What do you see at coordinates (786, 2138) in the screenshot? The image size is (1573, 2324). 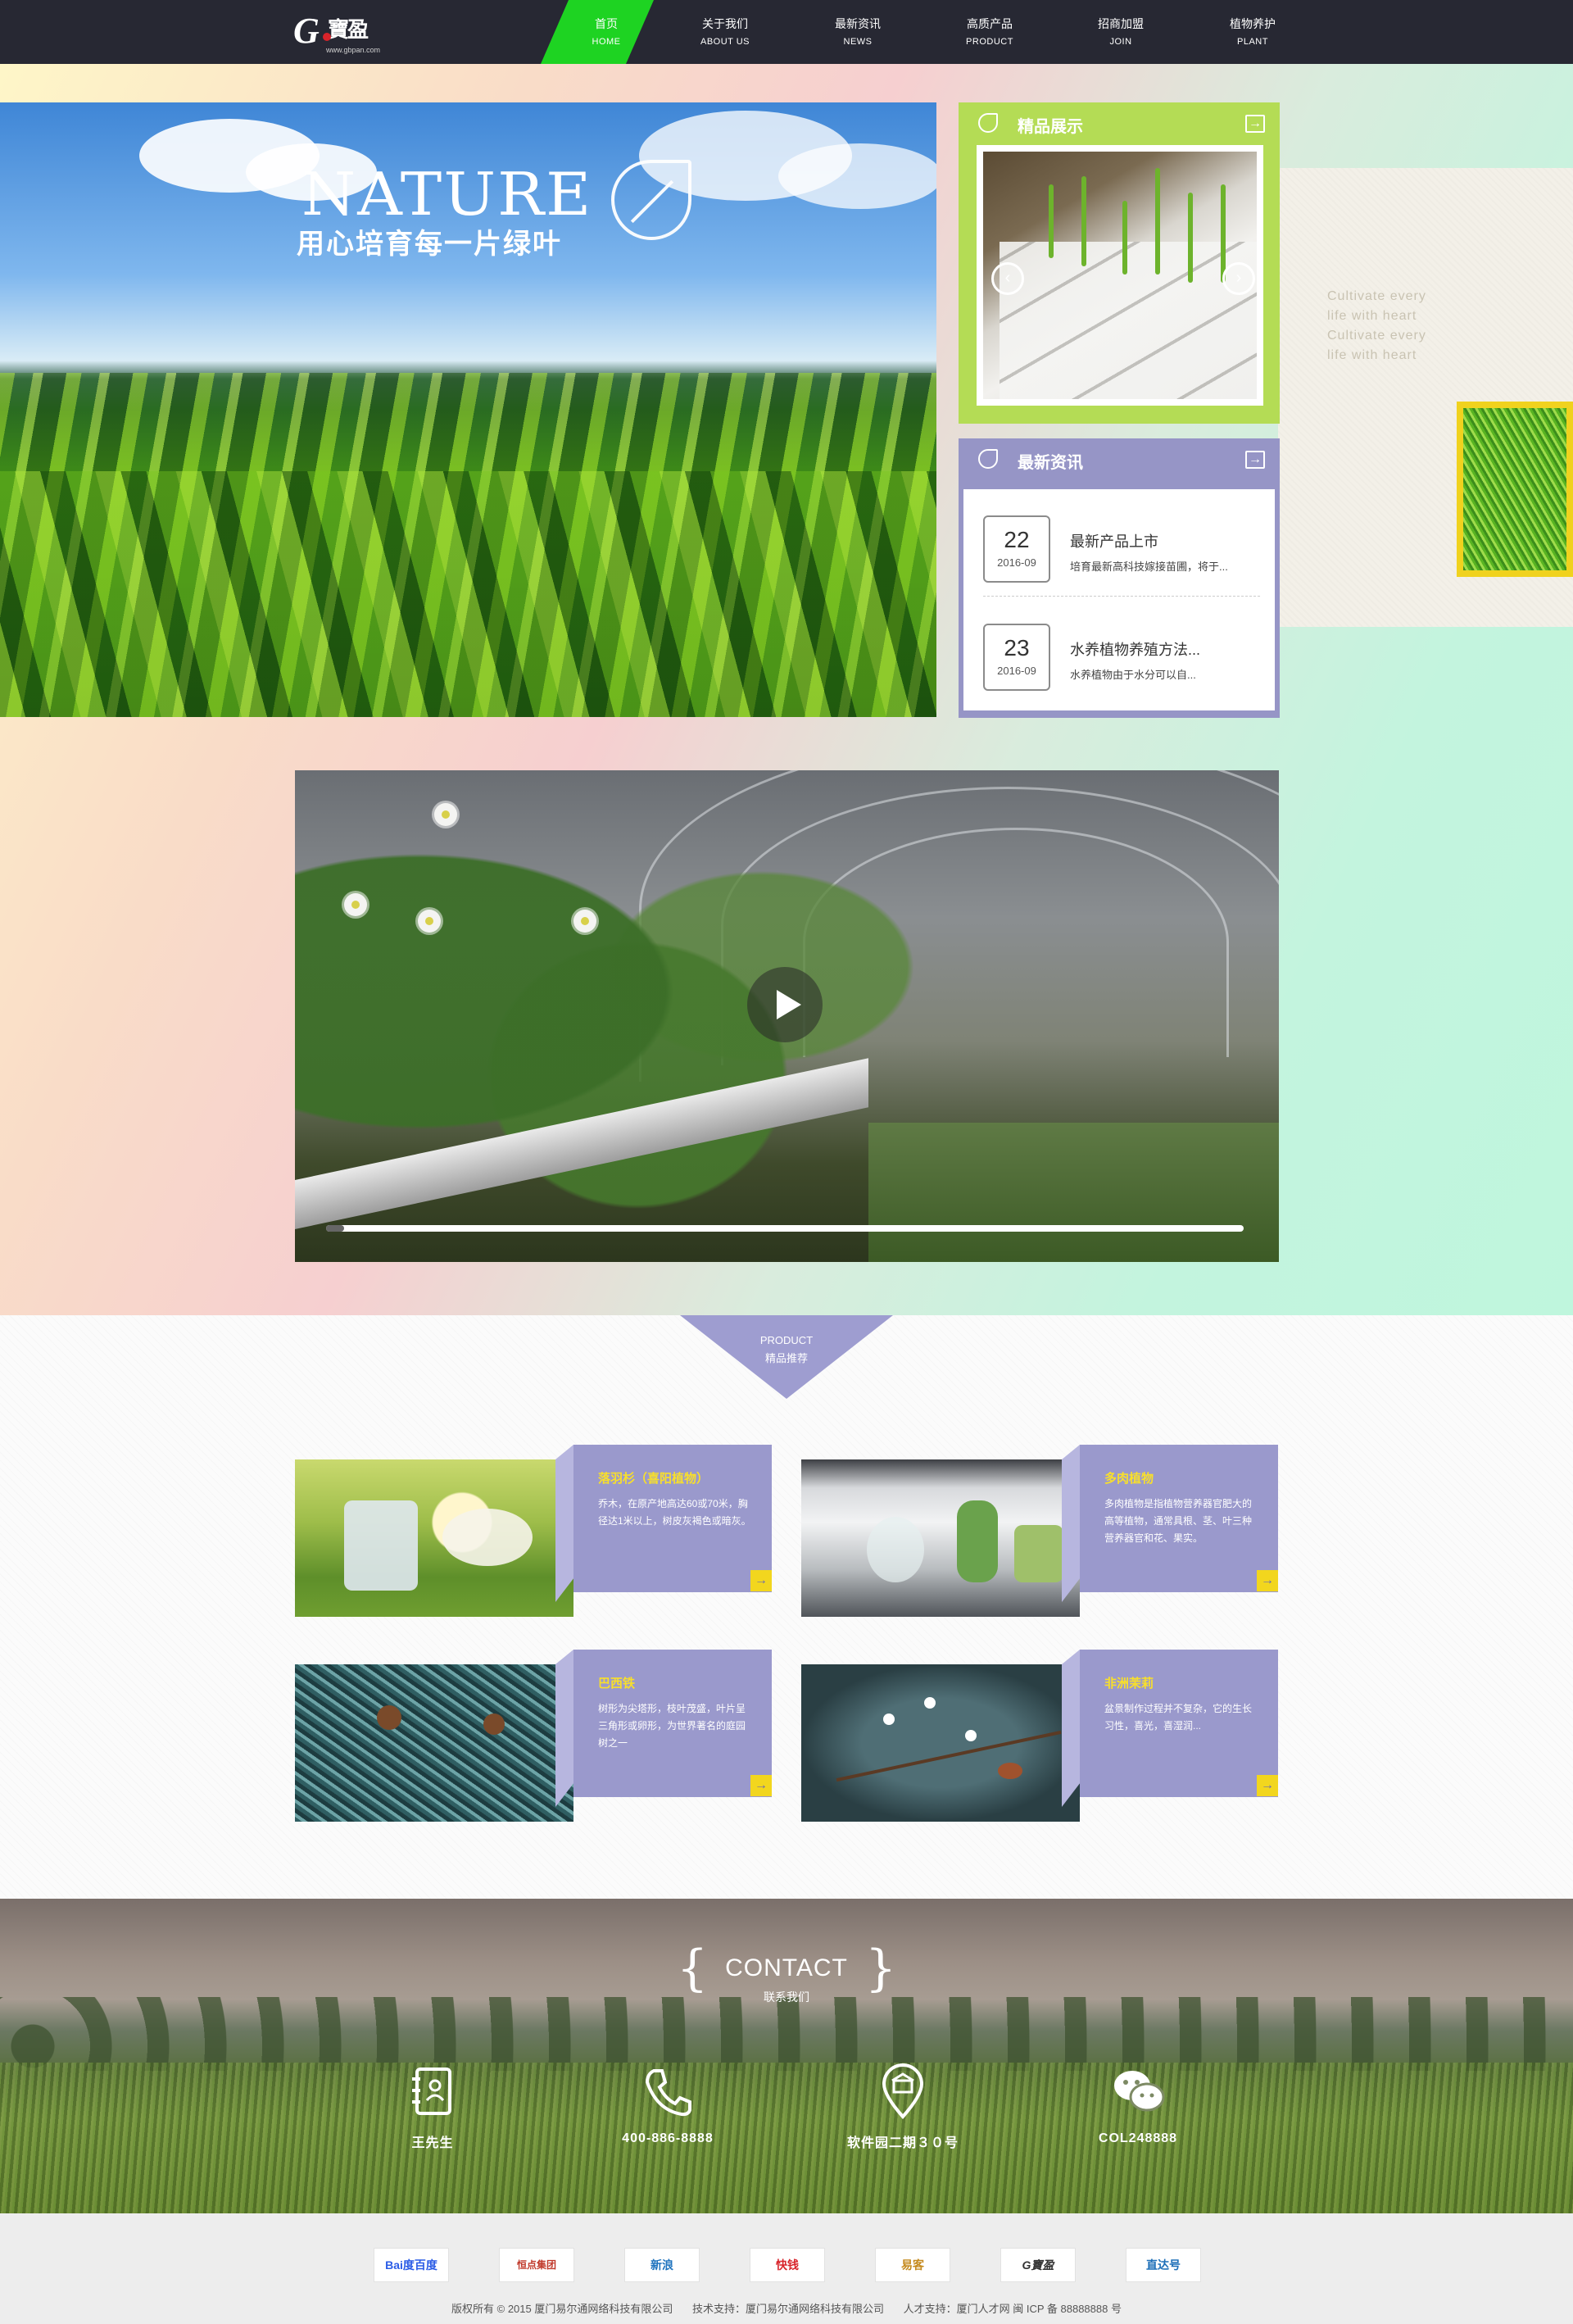 I see `grass-field` at bounding box center [786, 2138].